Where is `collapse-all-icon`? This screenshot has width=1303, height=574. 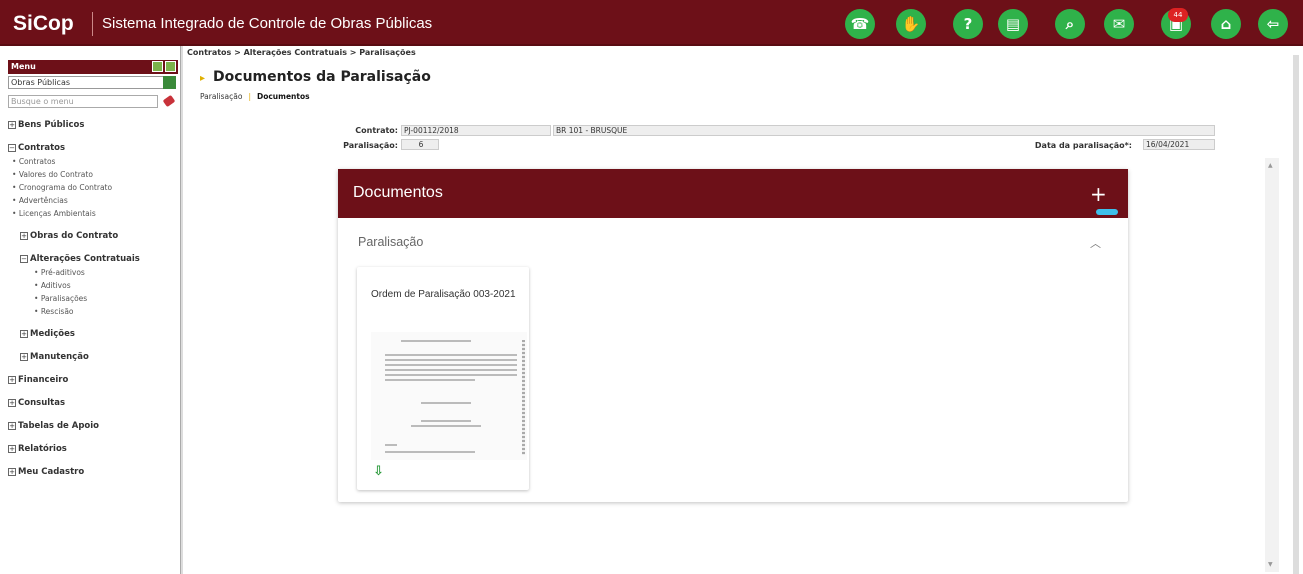 collapse-all-icon is located at coordinates (170, 66).